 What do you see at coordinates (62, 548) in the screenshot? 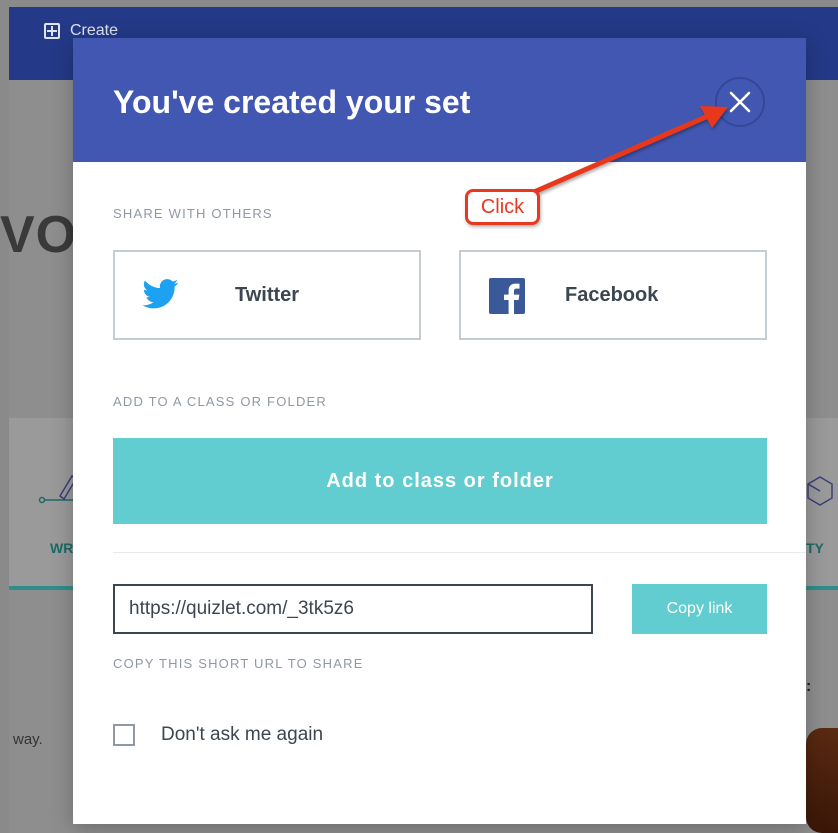
I see `write-mode-label-fragment: WR` at bounding box center [62, 548].